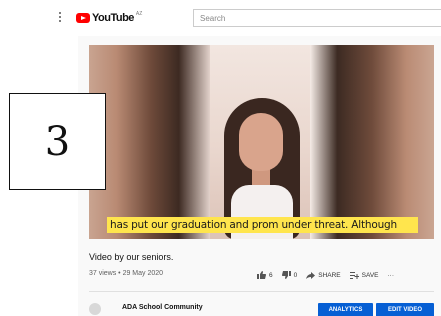  What do you see at coordinates (354, 275) in the screenshot?
I see `playlist-add-icon` at bounding box center [354, 275].